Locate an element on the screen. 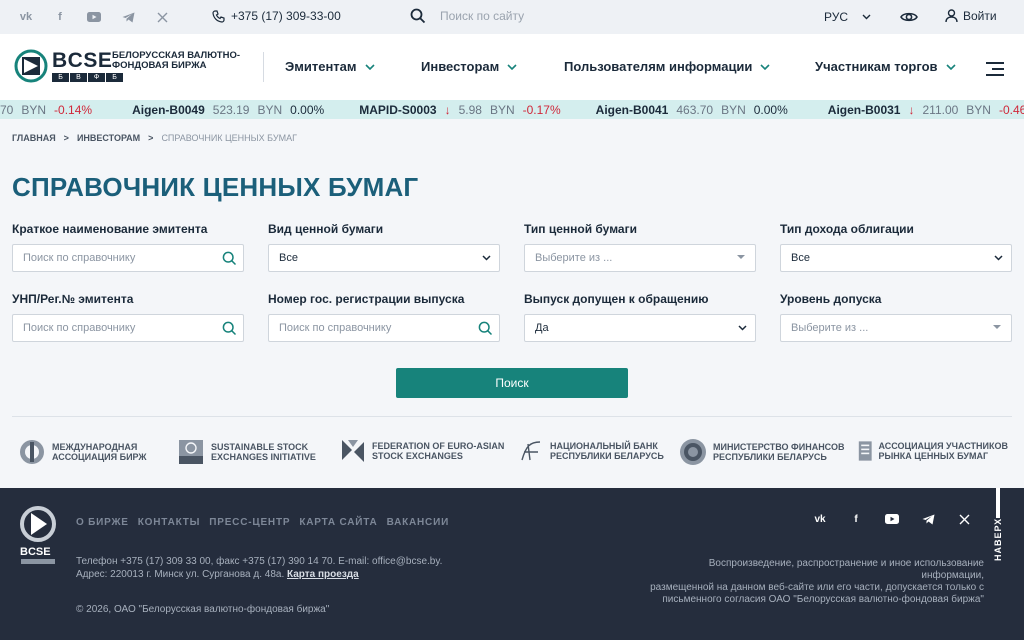 The width and height of the screenshot is (1024, 640). site-logo: BCSE Б В Ф Б is located at coordinates (68, 66).